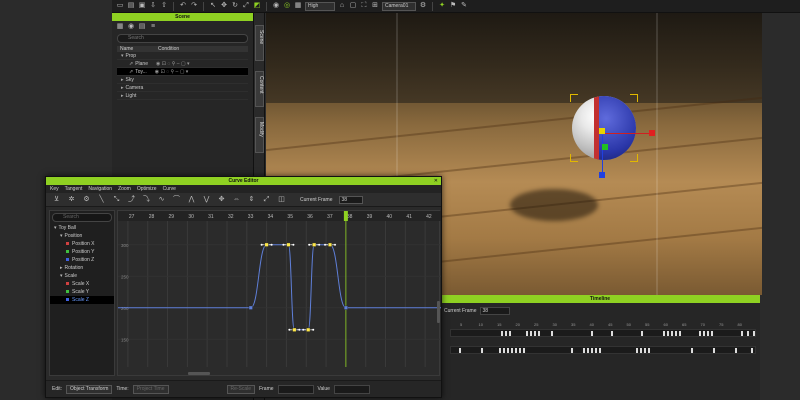 The image size is (800, 400). What do you see at coordinates (150, 389) in the screenshot?
I see `time-dropdown: Project Time` at bounding box center [150, 389].